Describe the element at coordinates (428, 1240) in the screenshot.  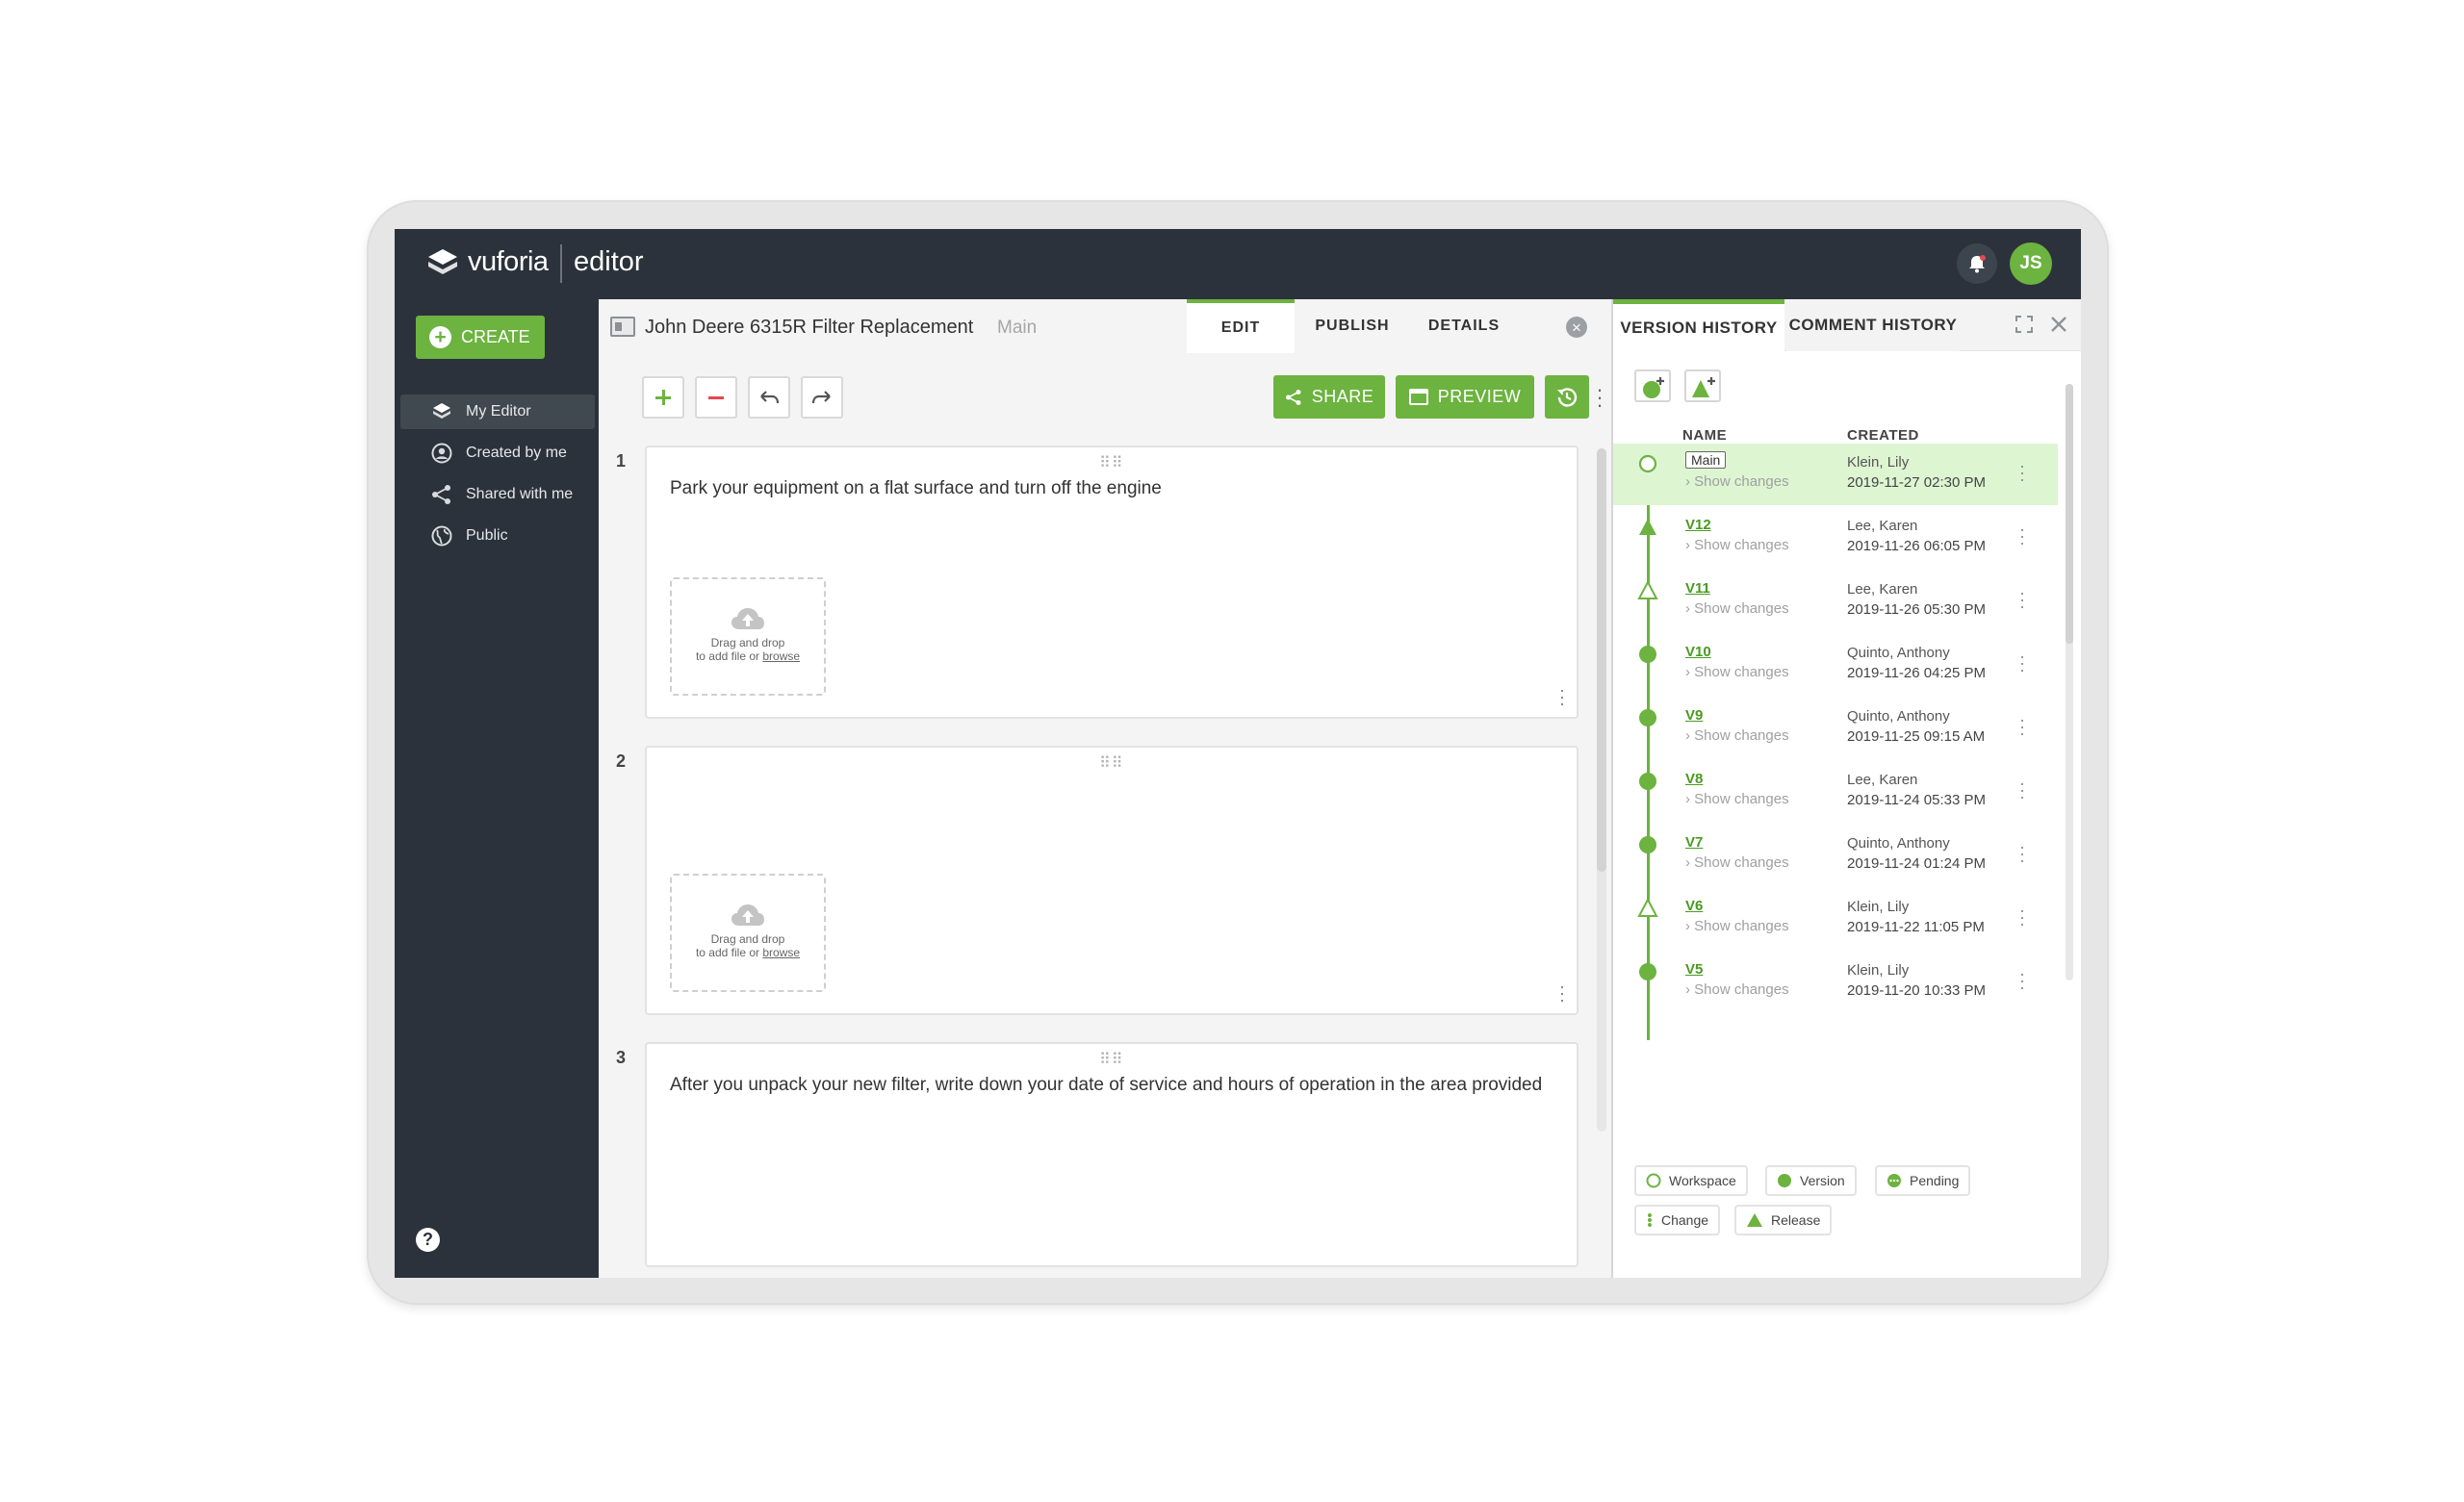
I see `help-icon: ?` at that location.